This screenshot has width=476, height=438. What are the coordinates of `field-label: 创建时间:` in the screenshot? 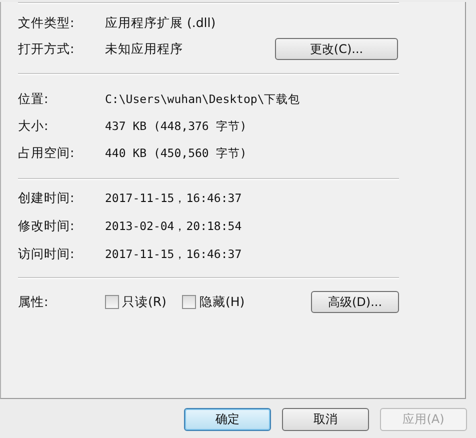 It's located at (47, 198).